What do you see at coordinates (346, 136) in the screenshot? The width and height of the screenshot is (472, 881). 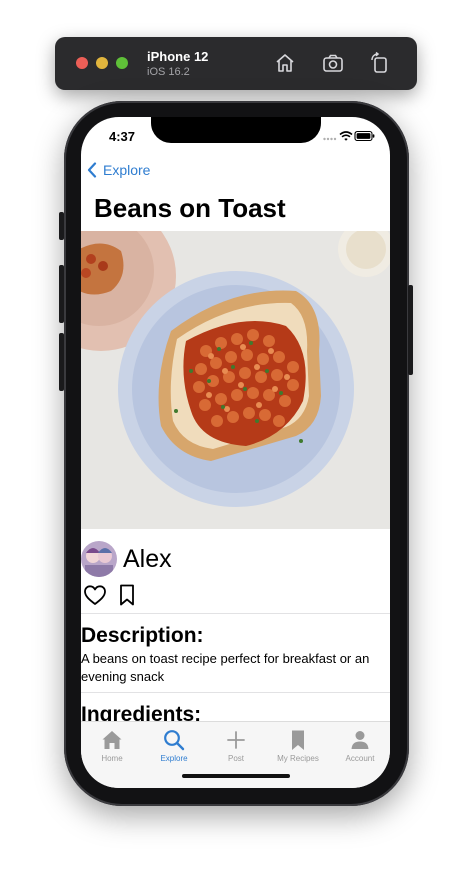 I see `wifi-icon` at bounding box center [346, 136].